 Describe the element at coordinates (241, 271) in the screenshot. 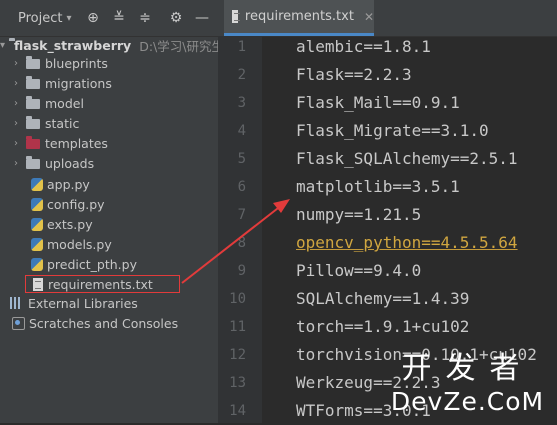

I see `line-number: 9` at that location.